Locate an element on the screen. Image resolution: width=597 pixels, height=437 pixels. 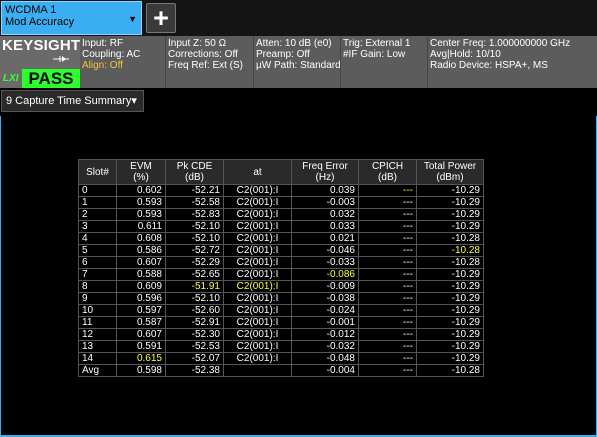
add-tab-button: + is located at coordinates (161, 18).